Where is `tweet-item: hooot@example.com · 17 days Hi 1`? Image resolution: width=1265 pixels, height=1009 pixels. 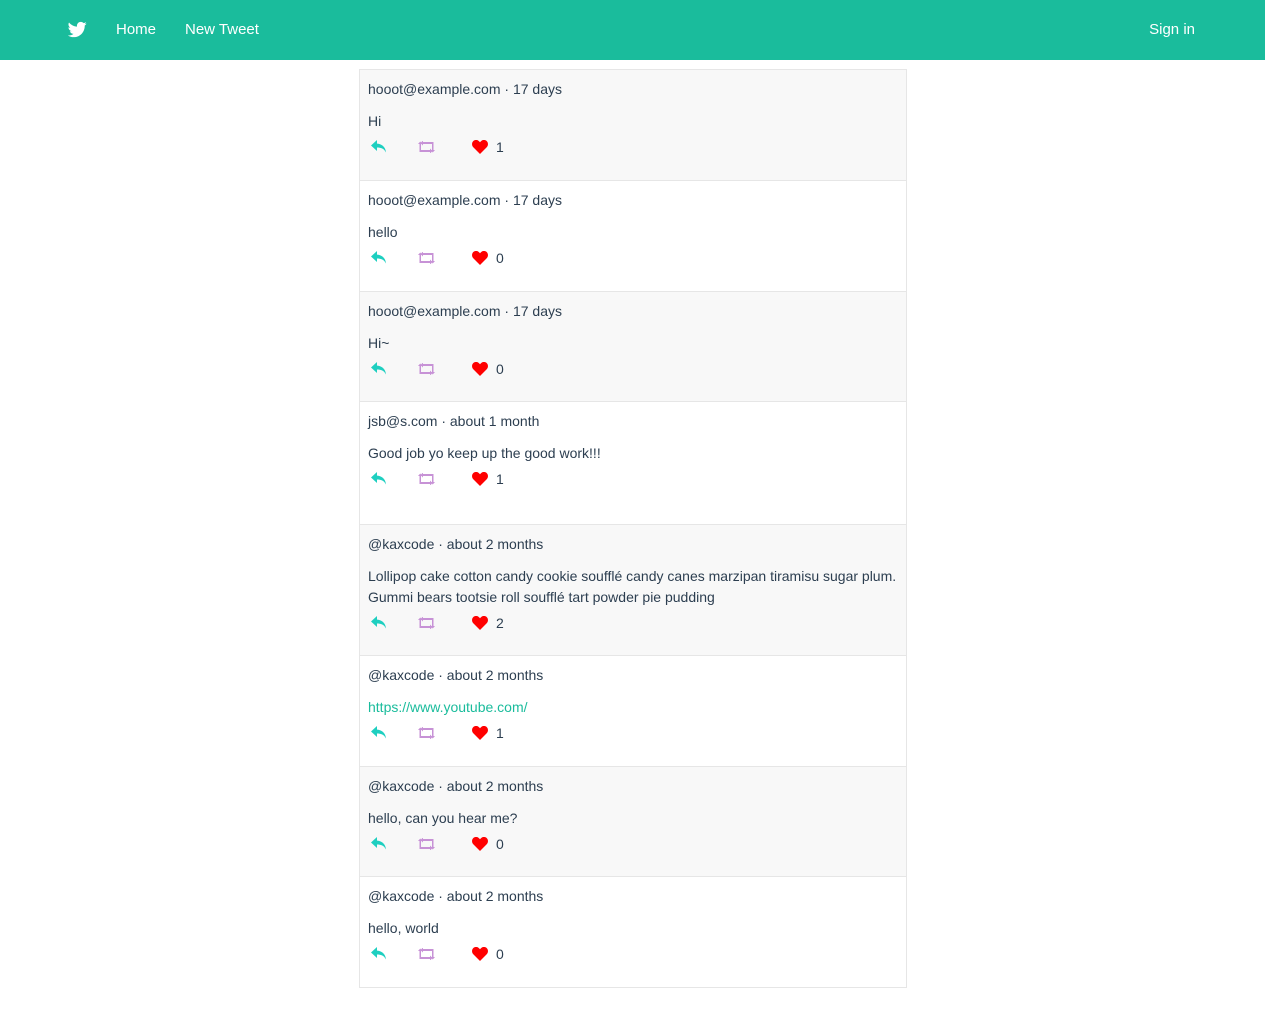
tweet-item: hooot@example.com · 17 days Hi 1 is located at coordinates (633, 125).